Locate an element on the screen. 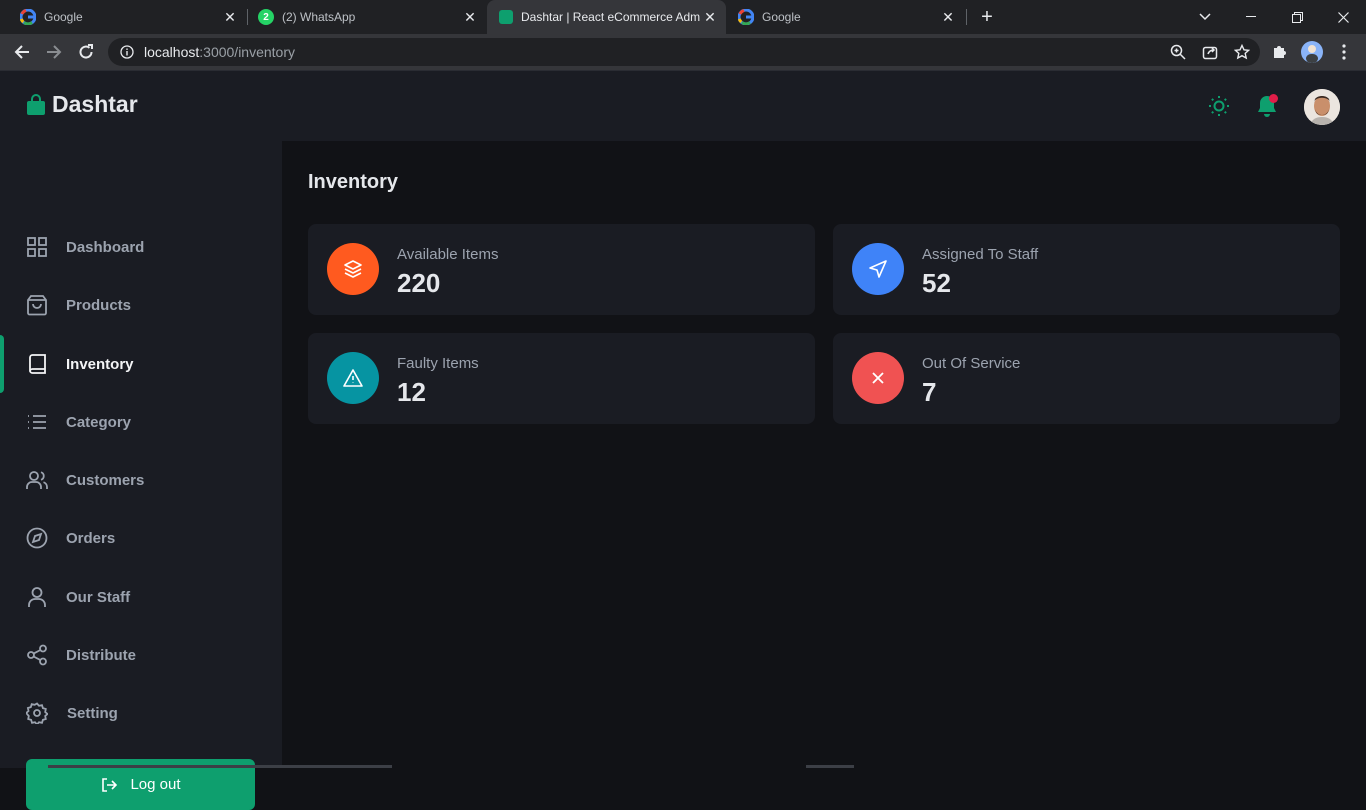  minimize-icon is located at coordinates (1251, 16).